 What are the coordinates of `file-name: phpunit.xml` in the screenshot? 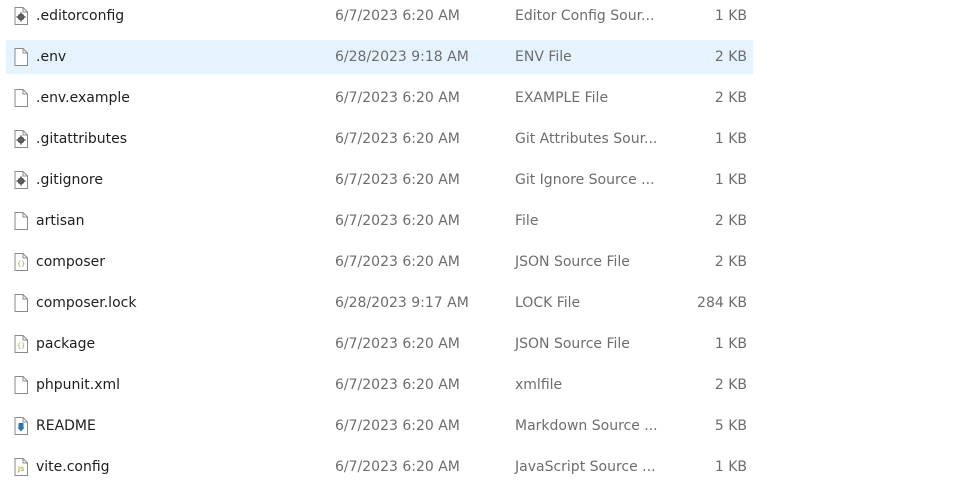 It's located at (78, 385).